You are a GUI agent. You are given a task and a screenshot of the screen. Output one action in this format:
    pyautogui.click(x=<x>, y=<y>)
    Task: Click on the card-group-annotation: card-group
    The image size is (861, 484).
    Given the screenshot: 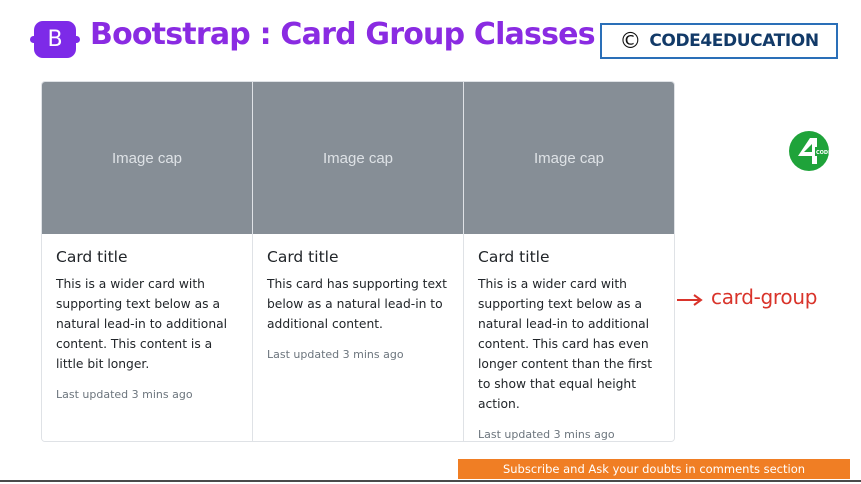 What is the action you would take?
    pyautogui.click(x=764, y=297)
    